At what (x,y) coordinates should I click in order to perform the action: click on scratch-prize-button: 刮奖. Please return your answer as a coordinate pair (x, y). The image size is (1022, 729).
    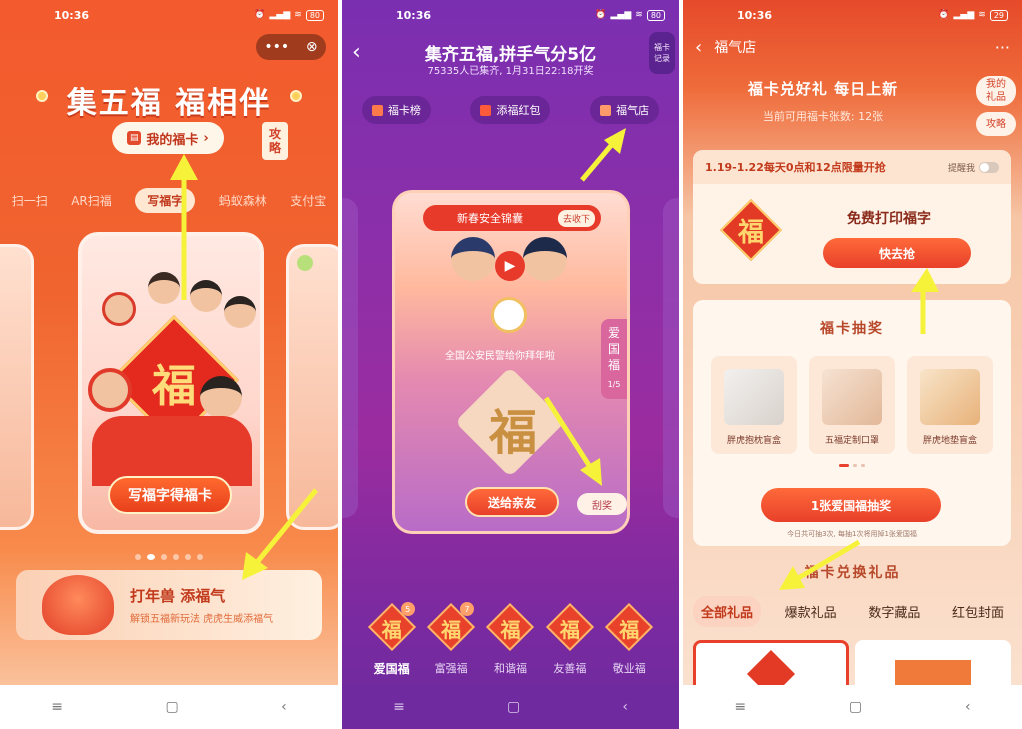
    Looking at the image, I should click on (602, 504).